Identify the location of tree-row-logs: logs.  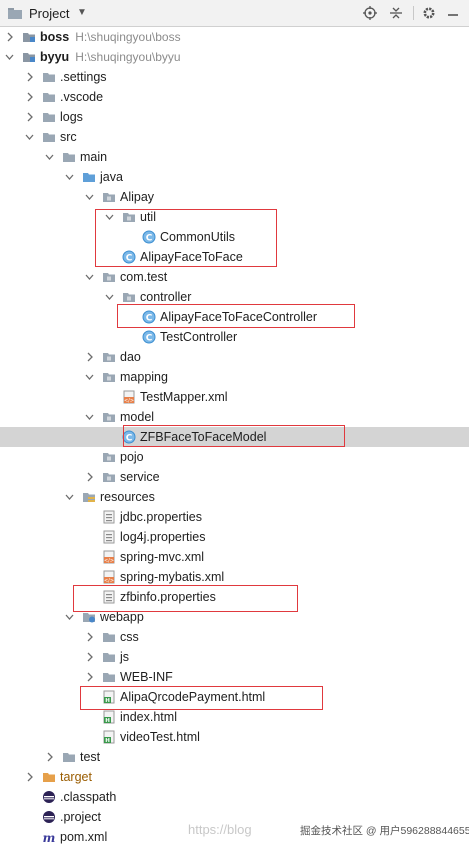
(234, 117).